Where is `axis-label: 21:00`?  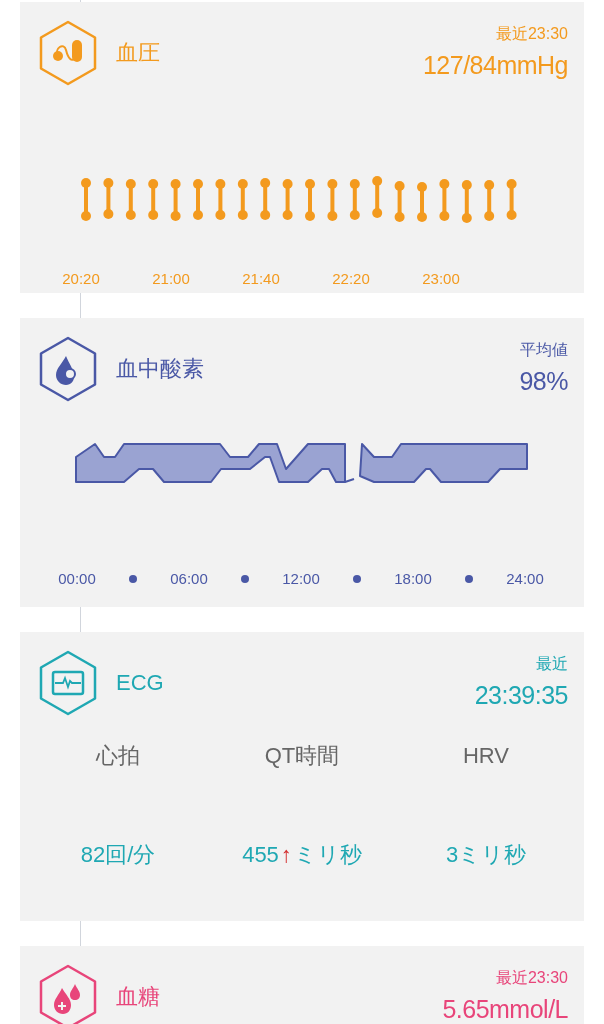 axis-label: 21:00 is located at coordinates (171, 279).